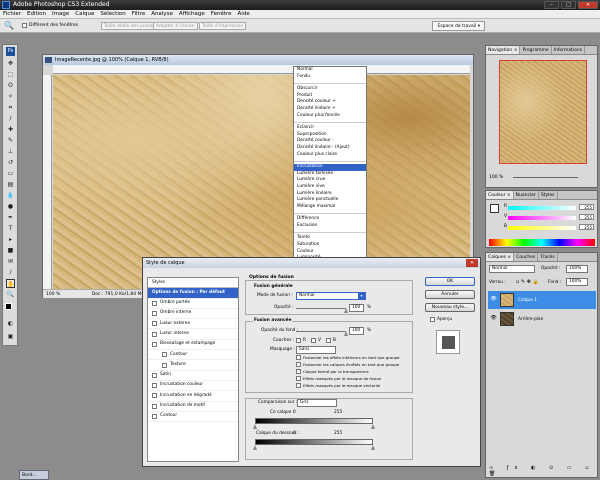  Describe the element at coordinates (542, 300) in the screenshot. I see `layer-row-calque1: 👁 Calque 1` at that location.